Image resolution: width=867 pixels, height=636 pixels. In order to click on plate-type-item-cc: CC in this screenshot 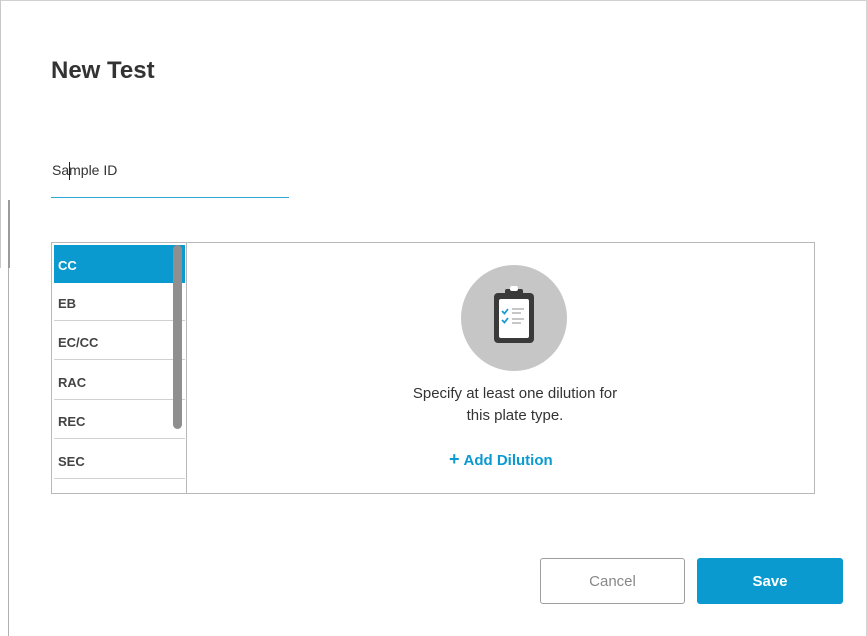, I will do `click(119, 264)`.